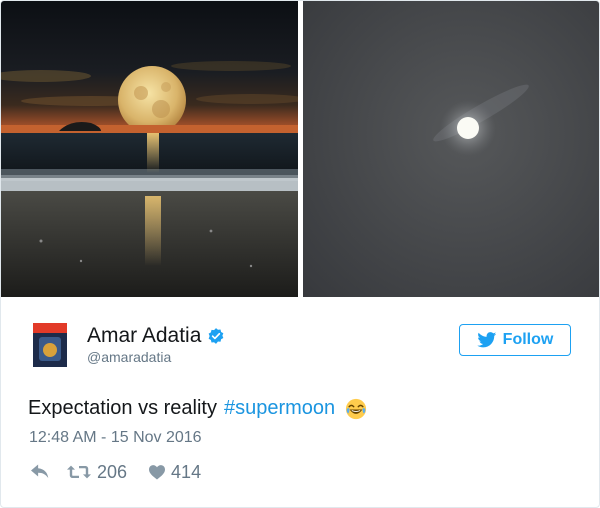  I want to click on avatar, so click(50, 345).